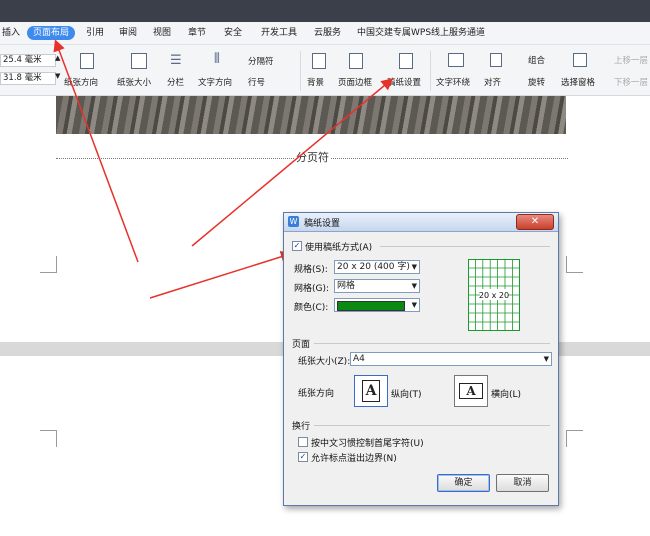  What do you see at coordinates (51, 33) in the screenshot?
I see `tab-page-layout: 页面布局` at bounding box center [51, 33].